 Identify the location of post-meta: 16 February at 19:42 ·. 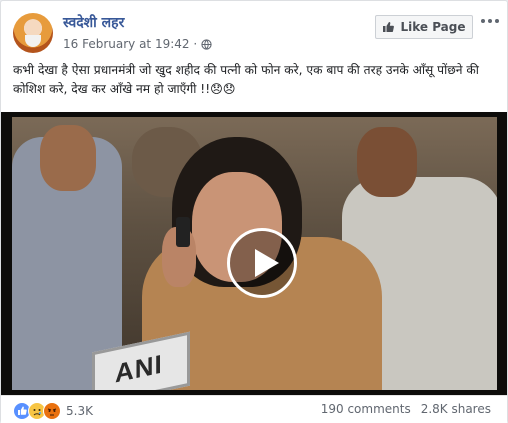
(137, 44).